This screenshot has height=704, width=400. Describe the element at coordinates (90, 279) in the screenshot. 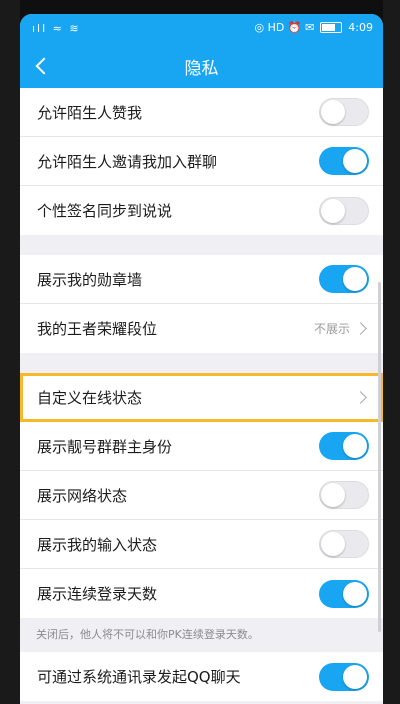

I see `settings-row-label: 展示我的勋章墙` at that location.